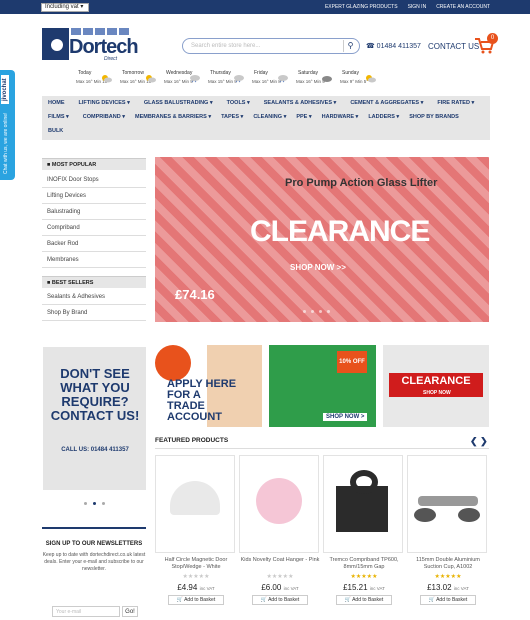 This screenshot has width=530, height=620. I want to click on nav-films: FILMS ▾, so click(58, 117).